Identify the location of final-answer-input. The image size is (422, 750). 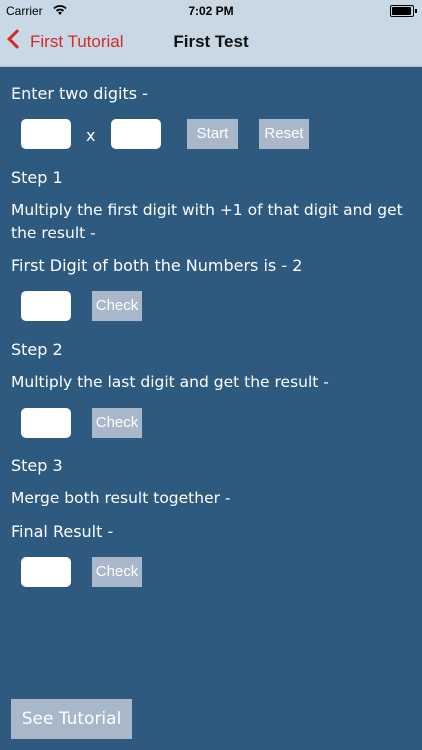
(46, 572).